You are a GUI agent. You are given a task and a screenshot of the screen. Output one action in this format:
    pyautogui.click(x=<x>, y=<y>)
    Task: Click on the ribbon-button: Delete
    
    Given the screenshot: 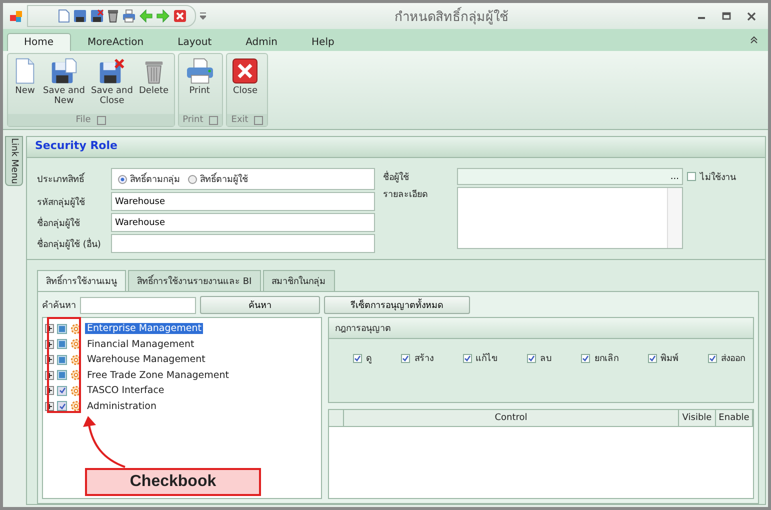 What is the action you would take?
    pyautogui.click(x=154, y=84)
    